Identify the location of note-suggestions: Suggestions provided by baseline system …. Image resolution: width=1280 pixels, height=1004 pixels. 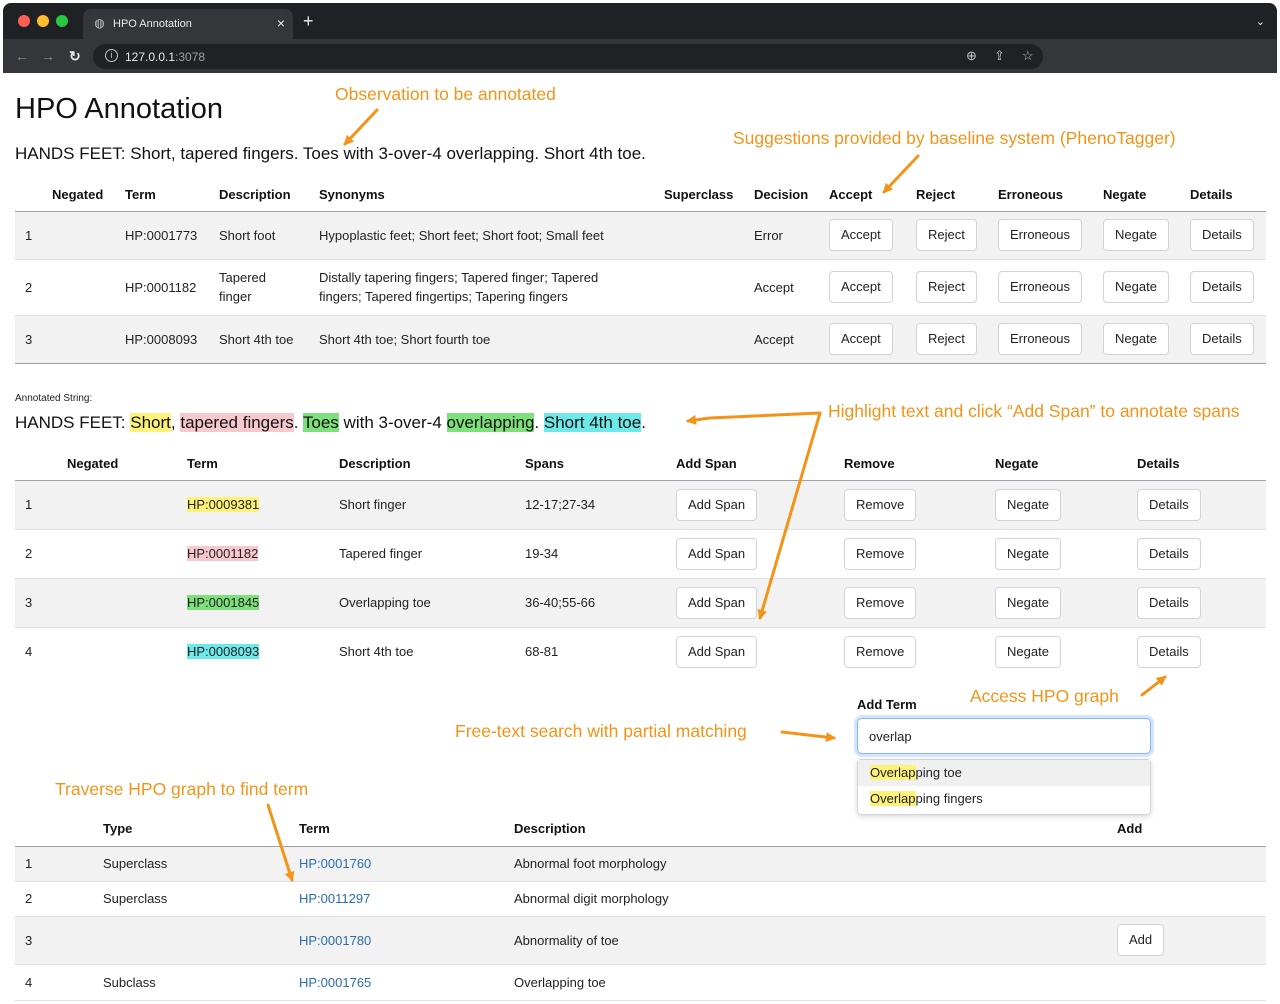
(954, 138).